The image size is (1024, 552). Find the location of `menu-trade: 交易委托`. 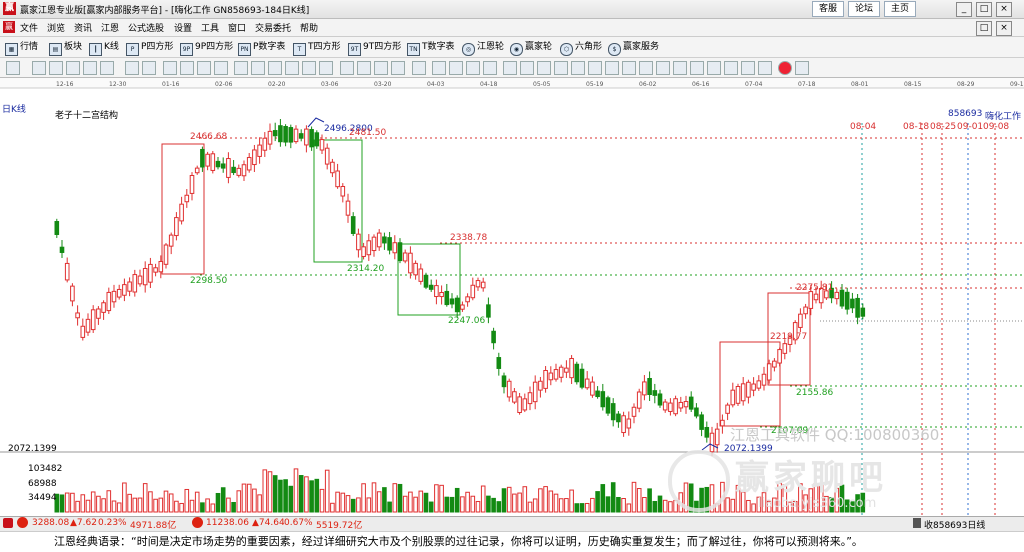

menu-trade: 交易委托 is located at coordinates (273, 27).